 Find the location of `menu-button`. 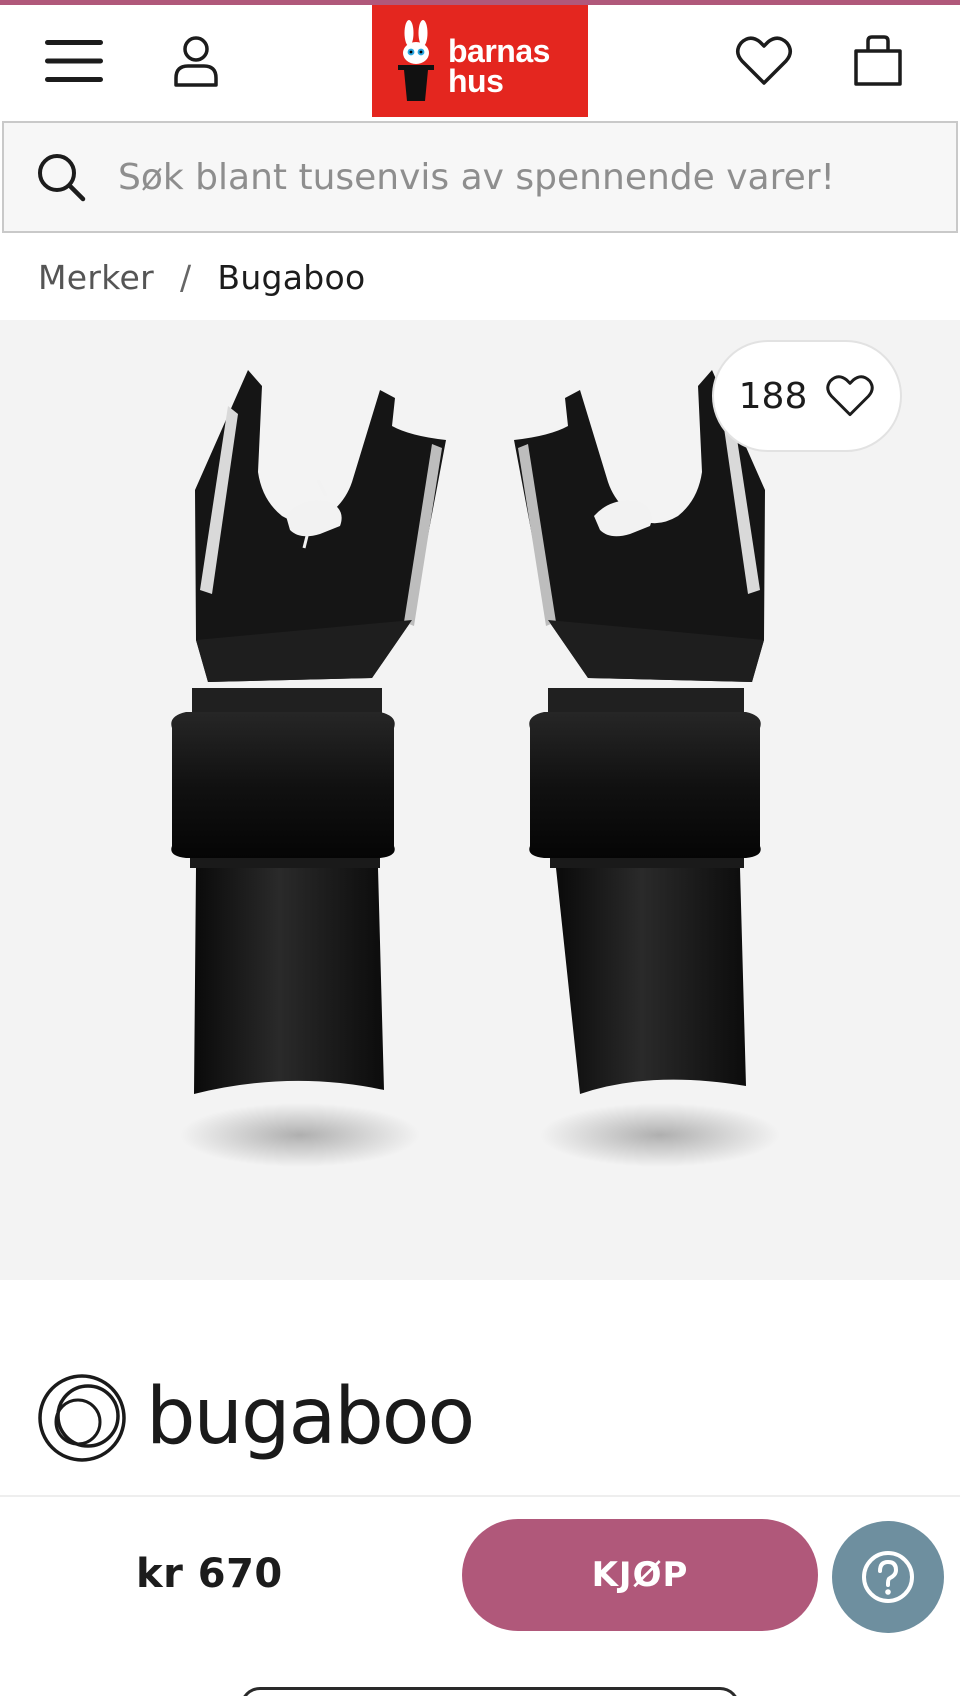

menu-button is located at coordinates (74, 61).